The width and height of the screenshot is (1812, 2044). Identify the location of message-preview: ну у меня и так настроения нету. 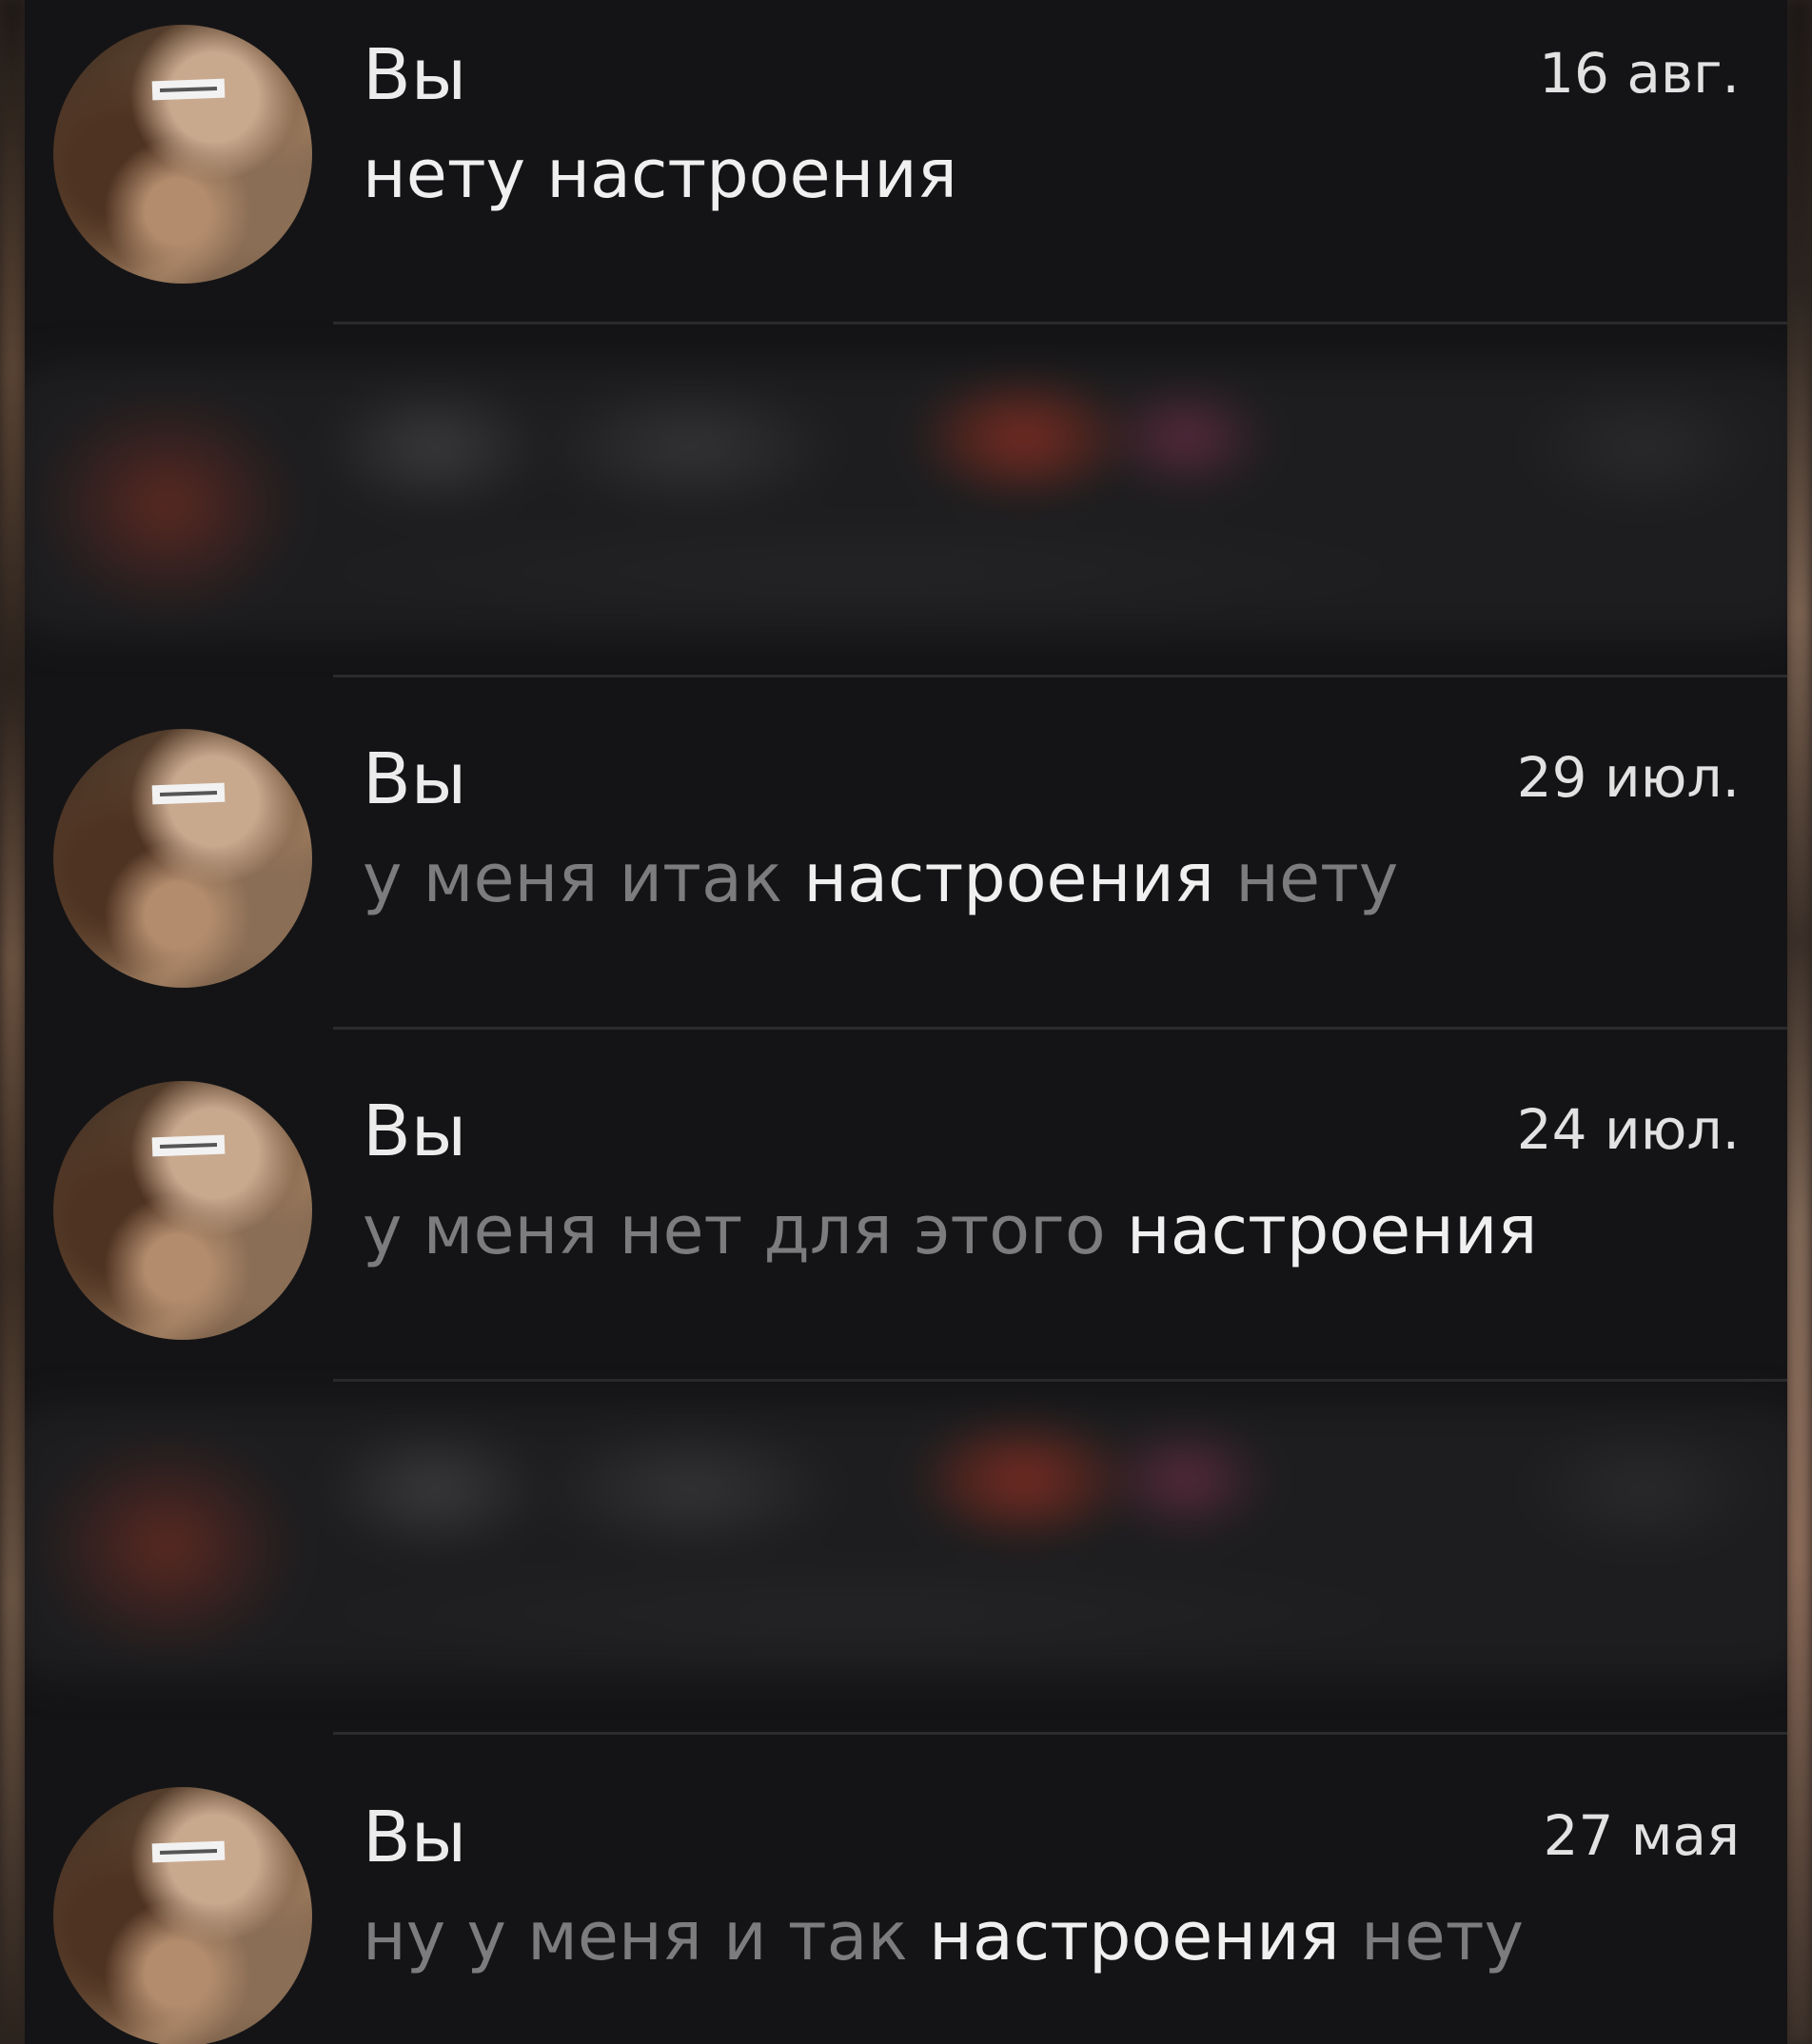
(943, 1937).